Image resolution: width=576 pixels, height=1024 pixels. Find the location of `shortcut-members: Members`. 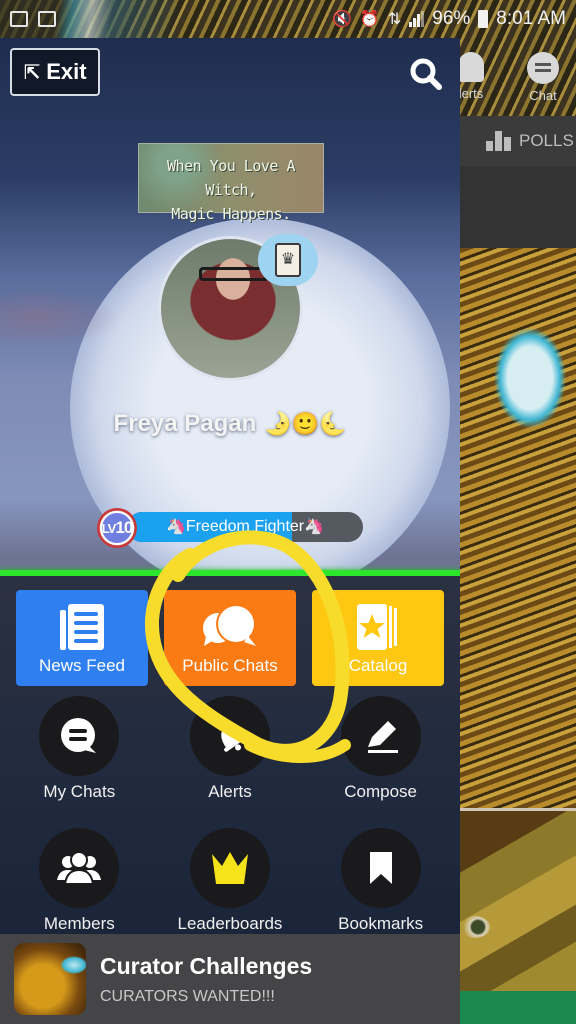

shortcut-members: Members is located at coordinates (79, 881).